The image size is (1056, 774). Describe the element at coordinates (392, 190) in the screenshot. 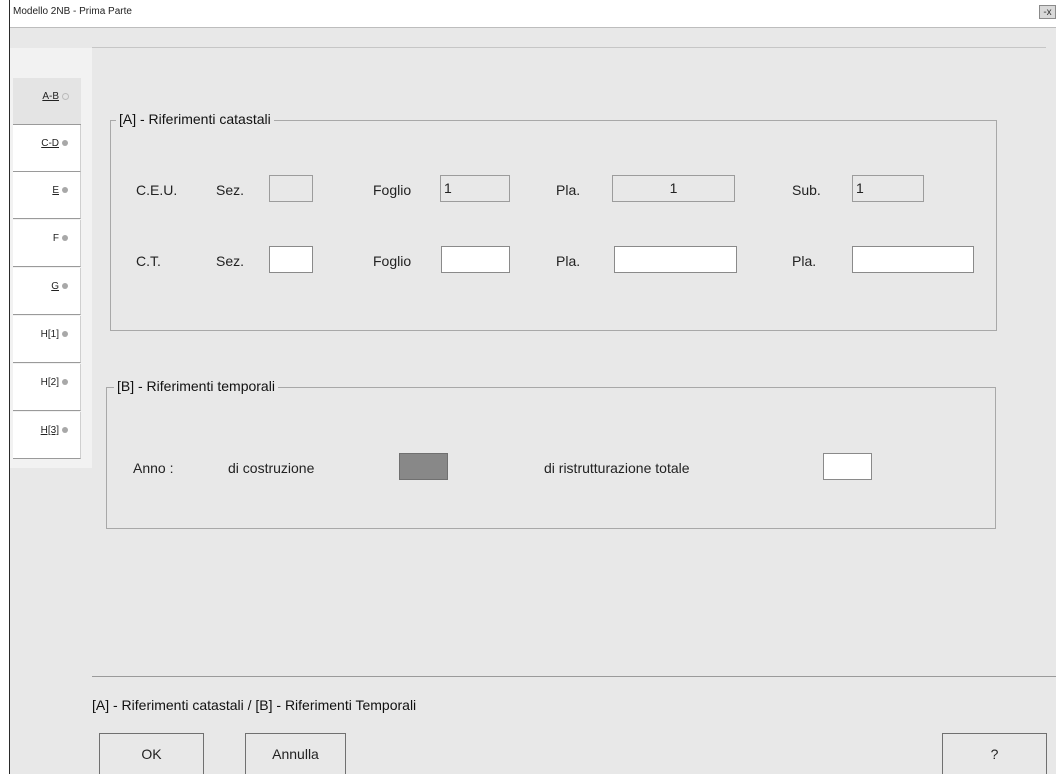

I see `ceu-foglio-label: Foglio` at that location.